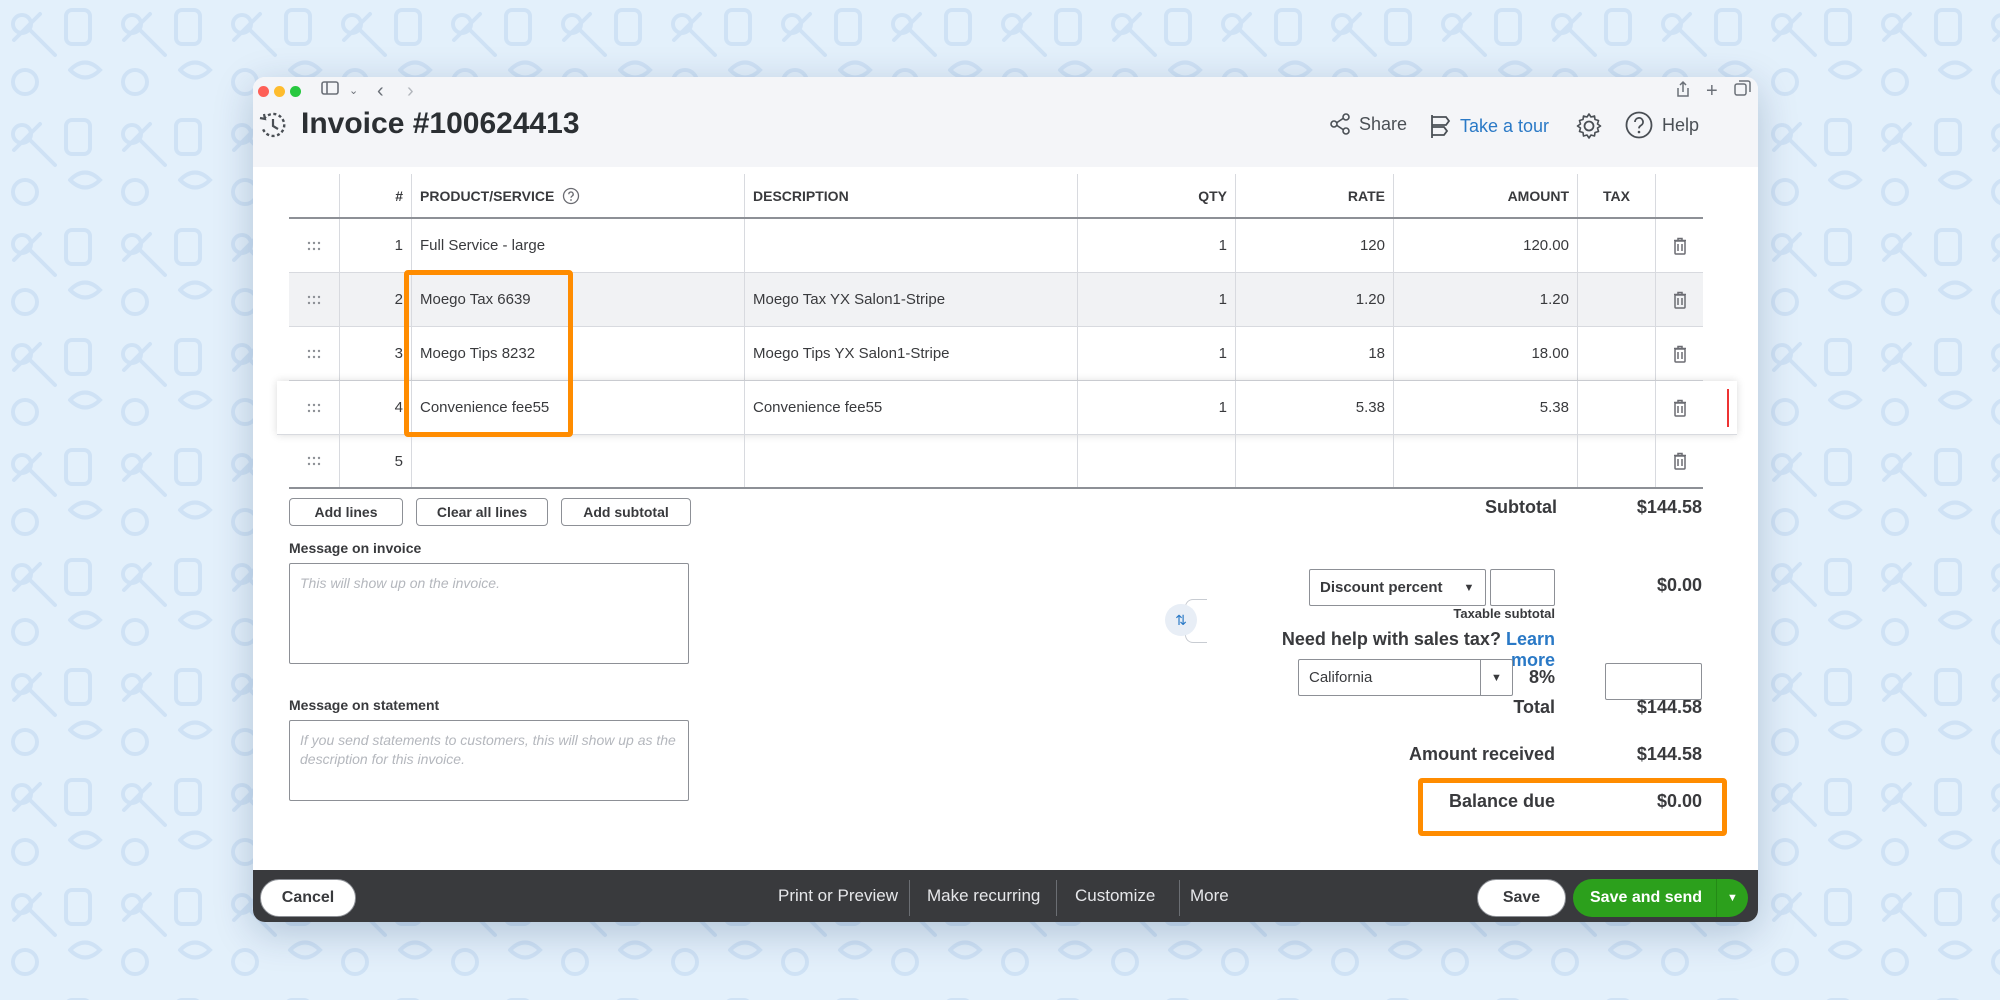 Image resolution: width=2000 pixels, height=1000 pixels. I want to click on share-window-icon, so click(1683, 92).